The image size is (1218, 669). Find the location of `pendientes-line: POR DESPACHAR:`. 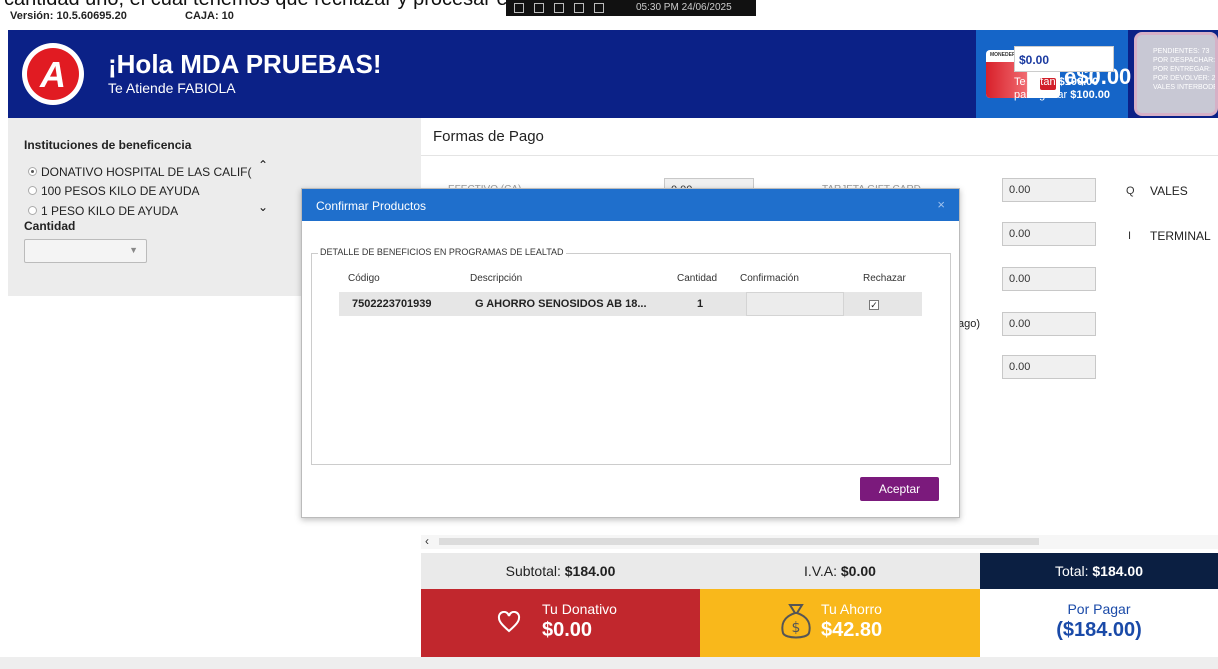

pendientes-line: POR DESPACHAR: is located at coordinates (1184, 60).